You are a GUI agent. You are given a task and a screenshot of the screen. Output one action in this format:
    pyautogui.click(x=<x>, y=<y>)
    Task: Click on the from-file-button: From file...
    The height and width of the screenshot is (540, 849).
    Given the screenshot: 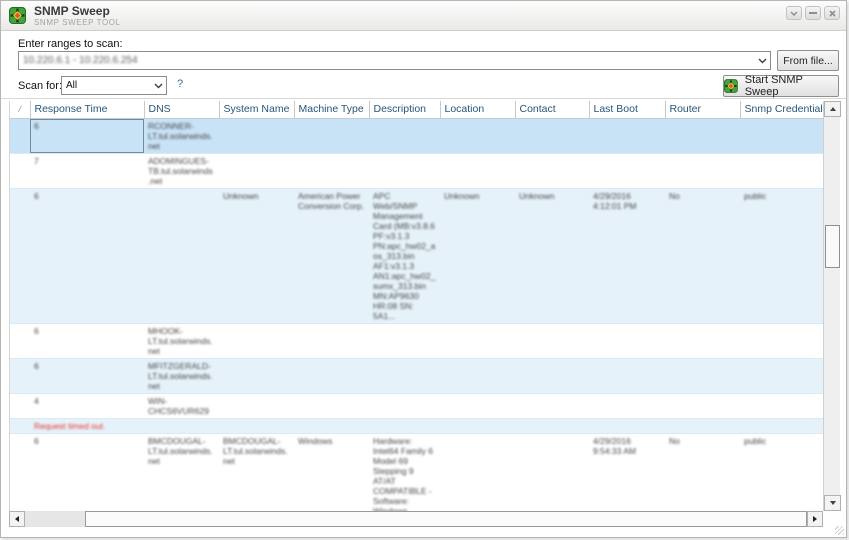 What is the action you would take?
    pyautogui.click(x=808, y=60)
    